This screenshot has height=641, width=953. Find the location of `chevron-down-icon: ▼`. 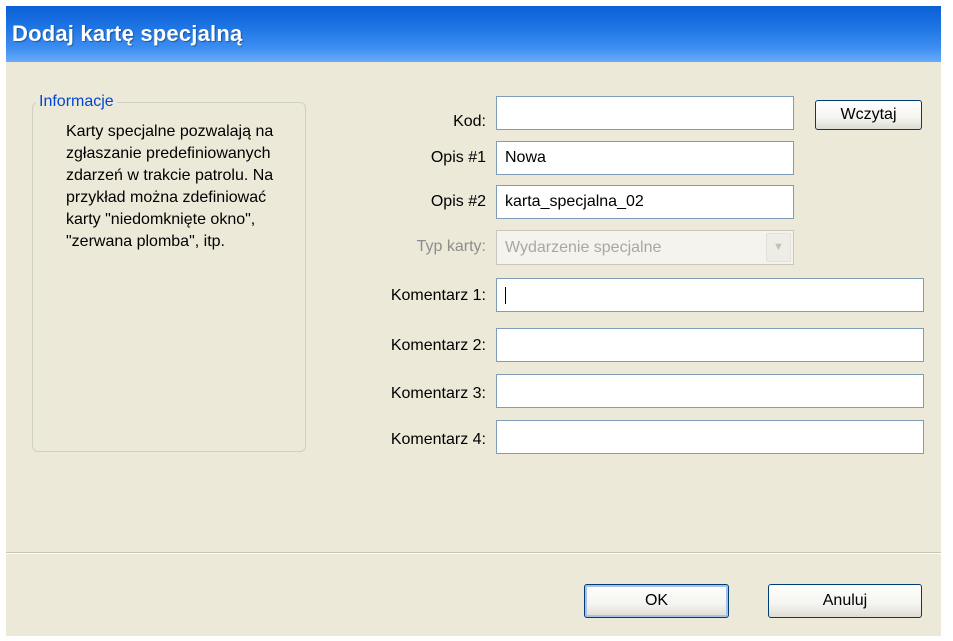

chevron-down-icon: ▼ is located at coordinates (778, 247).